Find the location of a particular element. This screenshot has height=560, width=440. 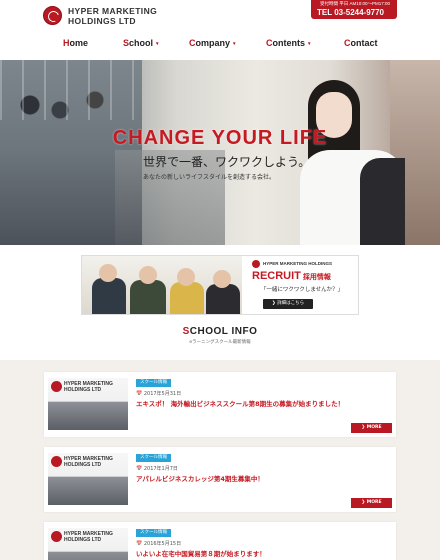

recruit-title: RECRUIT 採用情報 is located at coordinates (291, 277).